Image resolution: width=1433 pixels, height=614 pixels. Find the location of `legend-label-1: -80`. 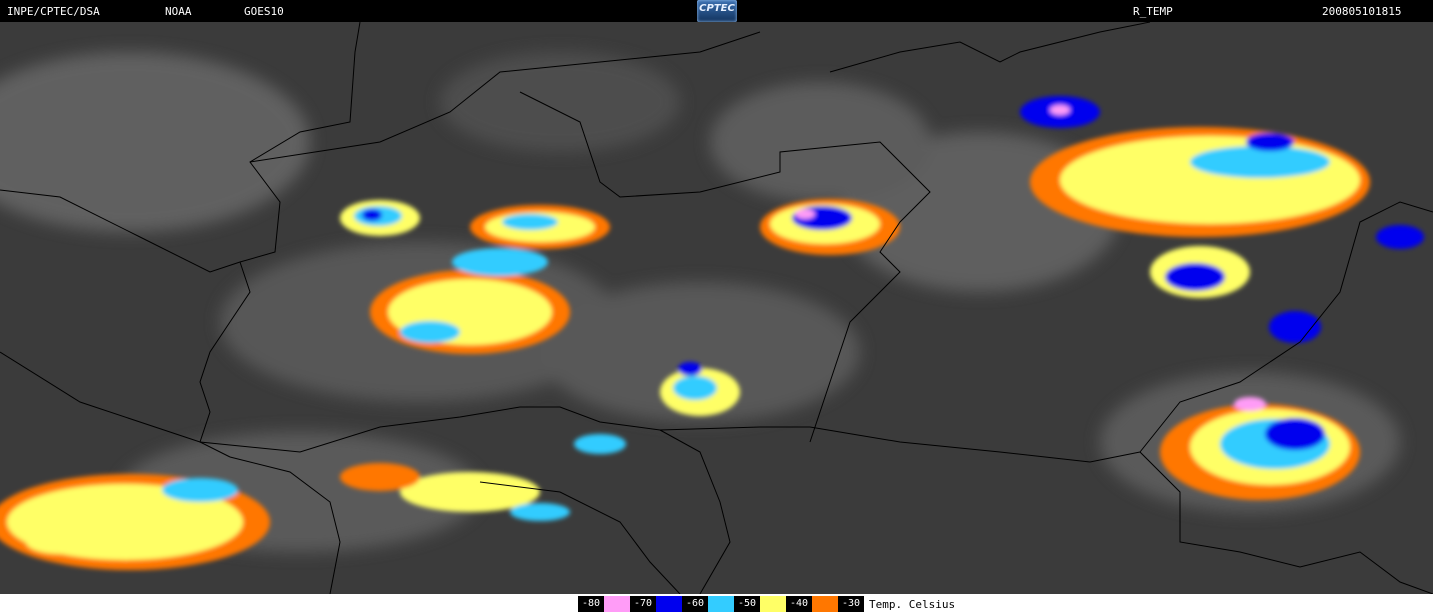

legend-label-1: -80 is located at coordinates (591, 604).